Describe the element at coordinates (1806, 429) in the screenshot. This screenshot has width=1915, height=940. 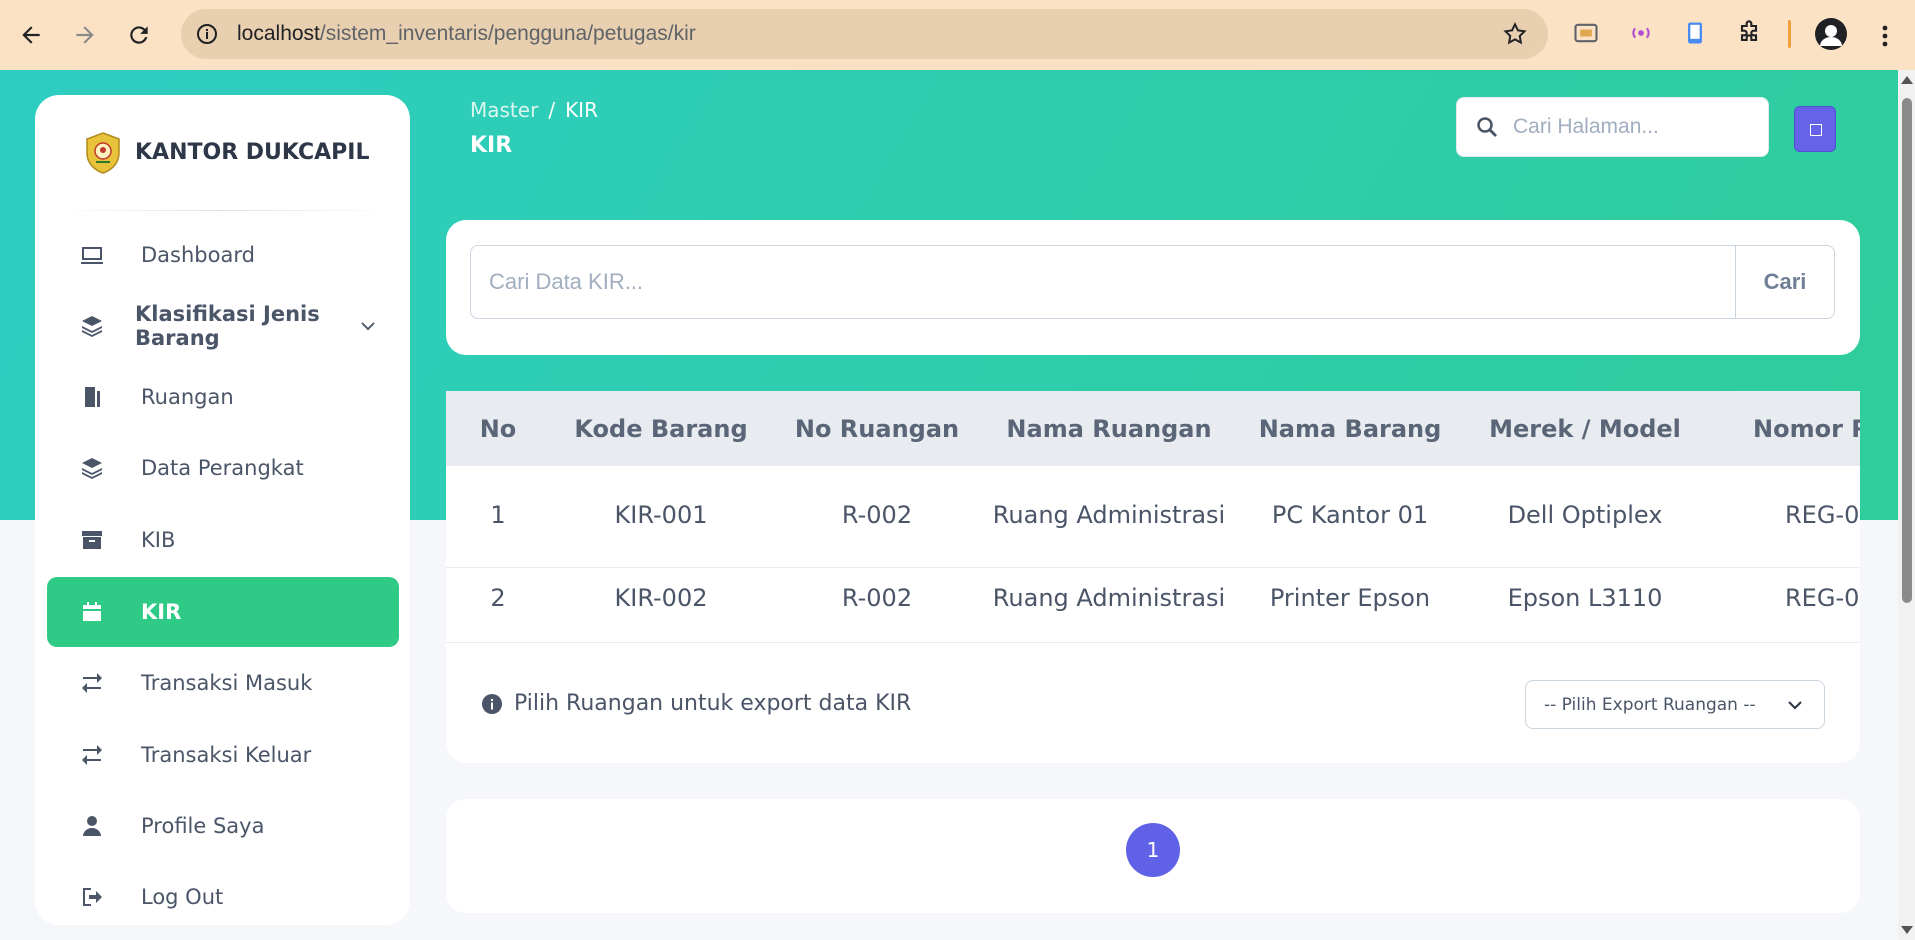
I see `column-header: Nomor Reg` at that location.